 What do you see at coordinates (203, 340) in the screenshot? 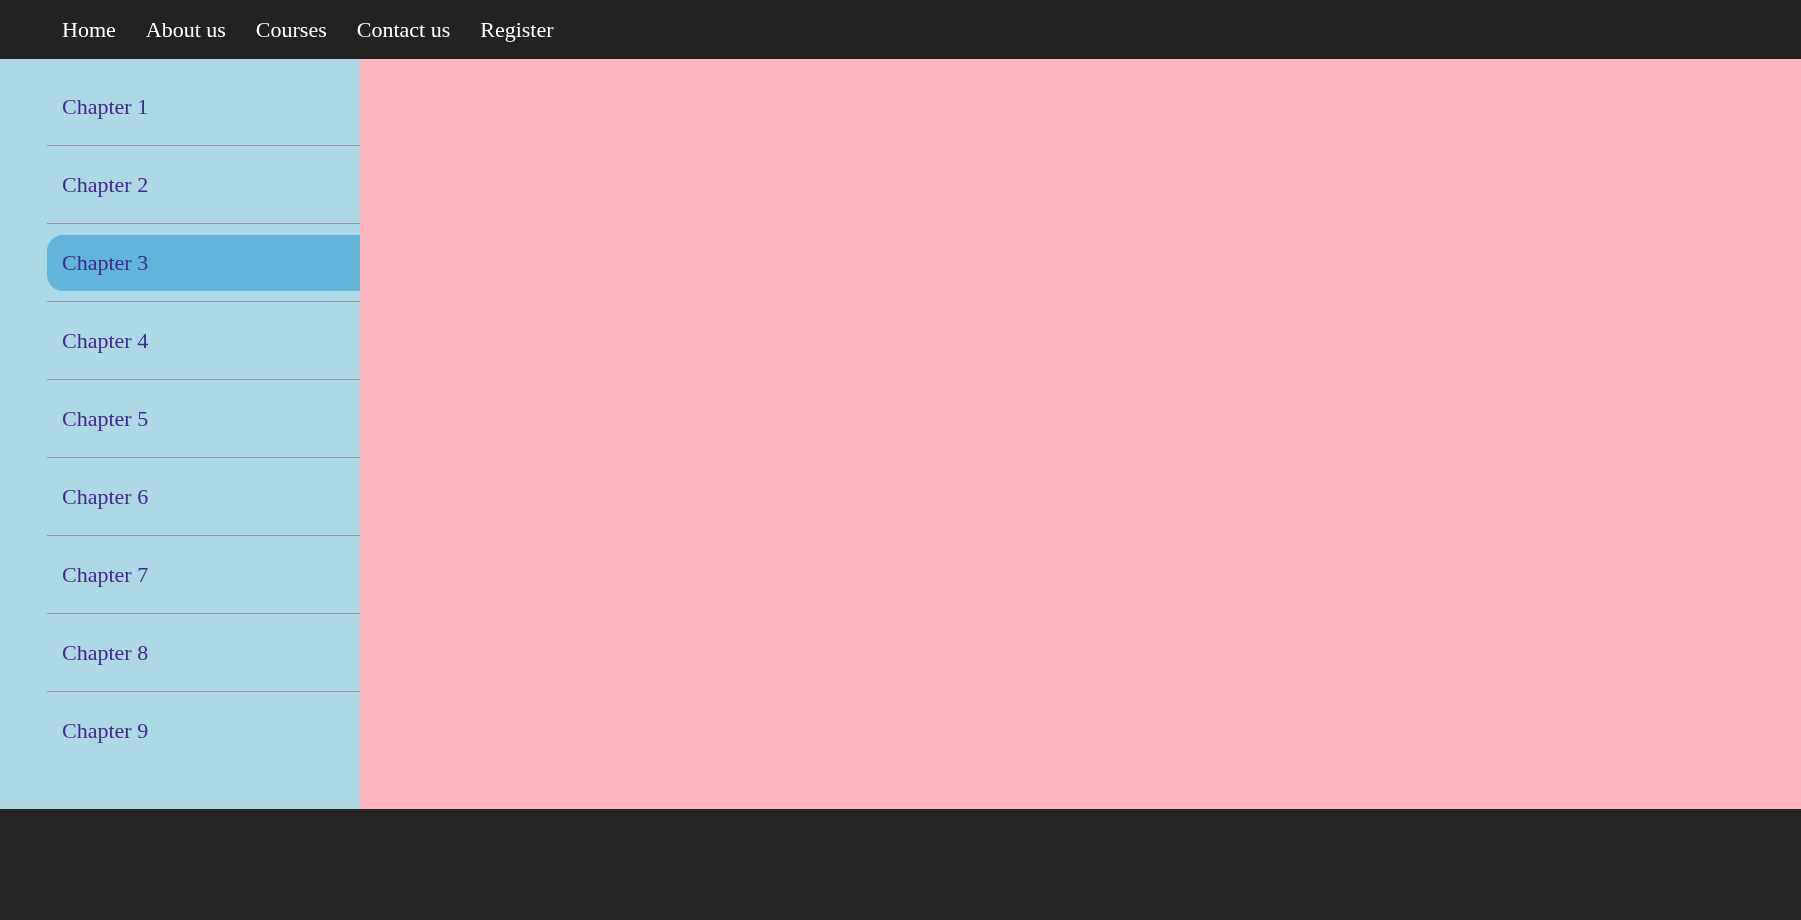
I see `sidebar-item: Chapter 4` at bounding box center [203, 340].